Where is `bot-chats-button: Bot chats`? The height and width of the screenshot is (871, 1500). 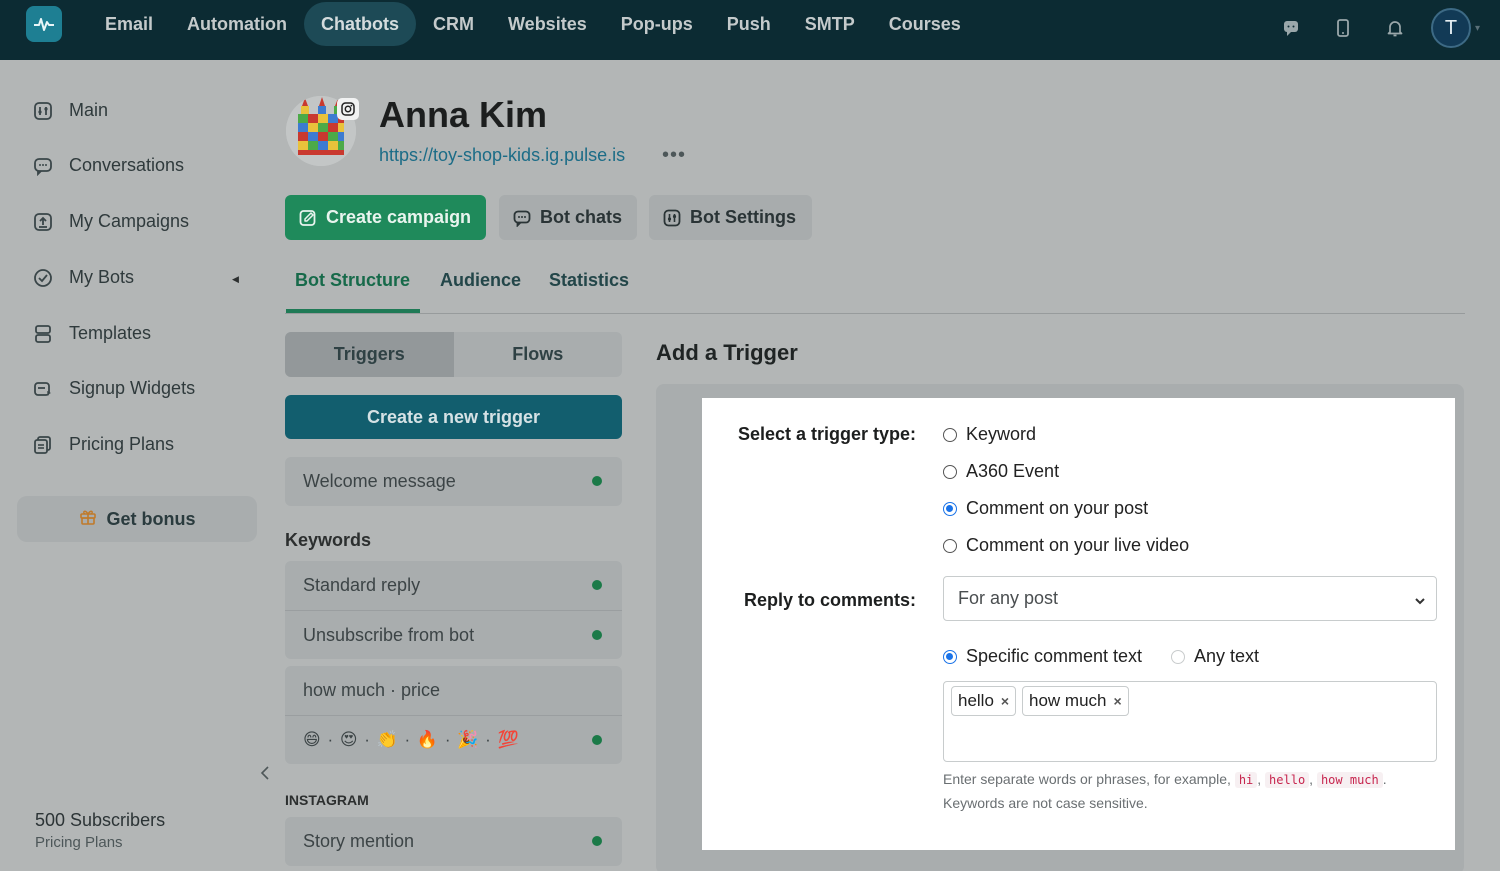 bot-chats-button: Bot chats is located at coordinates (568, 217).